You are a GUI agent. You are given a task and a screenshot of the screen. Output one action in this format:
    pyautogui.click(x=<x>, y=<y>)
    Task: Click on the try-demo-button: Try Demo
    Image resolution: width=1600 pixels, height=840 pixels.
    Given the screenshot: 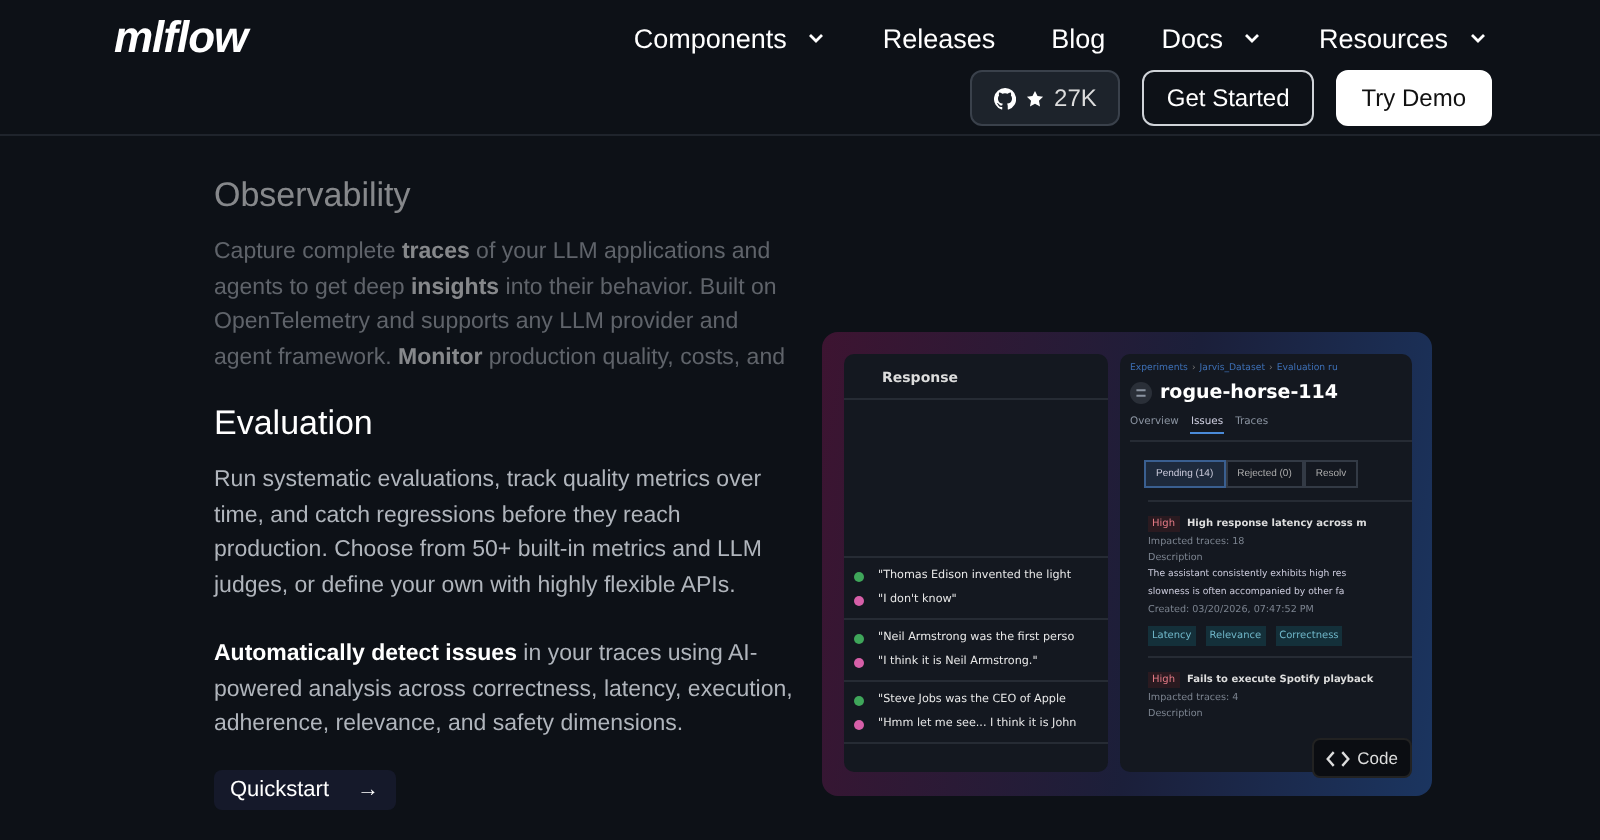 What is the action you would take?
    pyautogui.click(x=1413, y=98)
    